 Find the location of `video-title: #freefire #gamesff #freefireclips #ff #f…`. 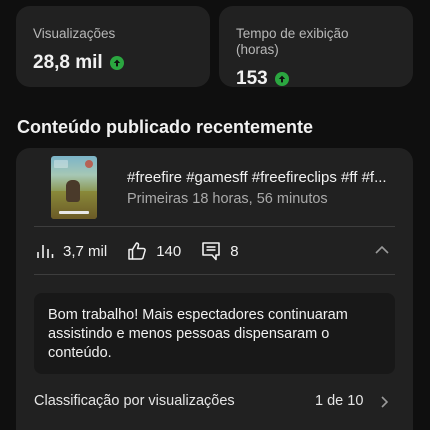

video-title: #freefire #gamesff #freefireclips #ff #f… is located at coordinates (262, 178).